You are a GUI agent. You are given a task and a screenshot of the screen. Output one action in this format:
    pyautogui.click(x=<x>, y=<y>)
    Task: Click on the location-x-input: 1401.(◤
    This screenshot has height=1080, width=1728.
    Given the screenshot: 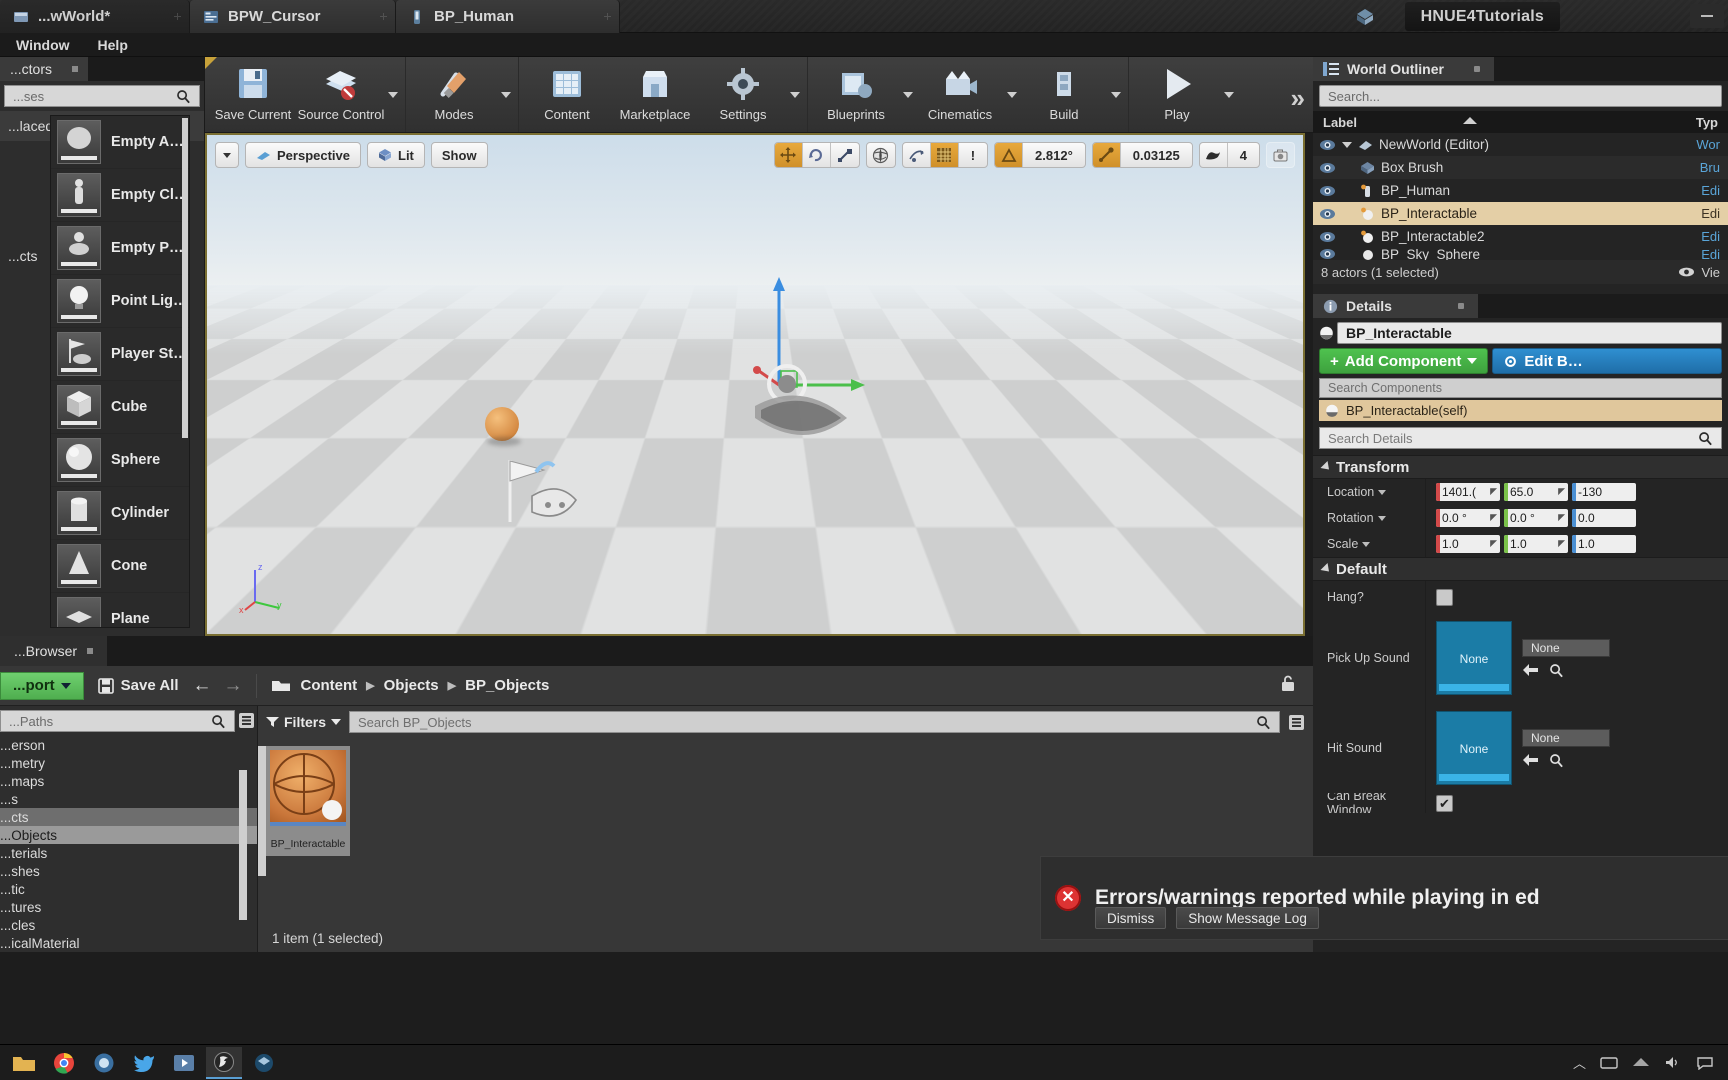 What is the action you would take?
    pyautogui.click(x=1468, y=492)
    